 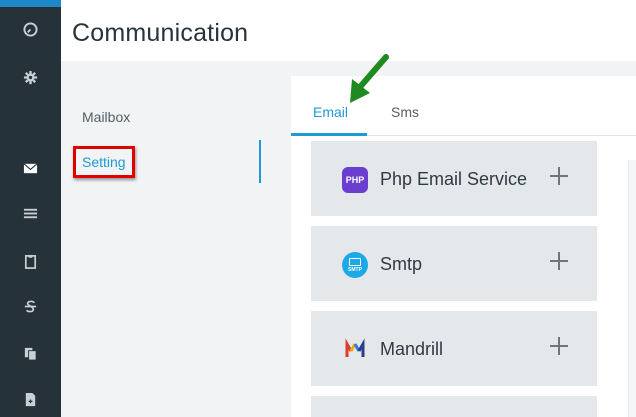 What do you see at coordinates (369, 78) in the screenshot?
I see `green-arrow-annotation` at bounding box center [369, 78].